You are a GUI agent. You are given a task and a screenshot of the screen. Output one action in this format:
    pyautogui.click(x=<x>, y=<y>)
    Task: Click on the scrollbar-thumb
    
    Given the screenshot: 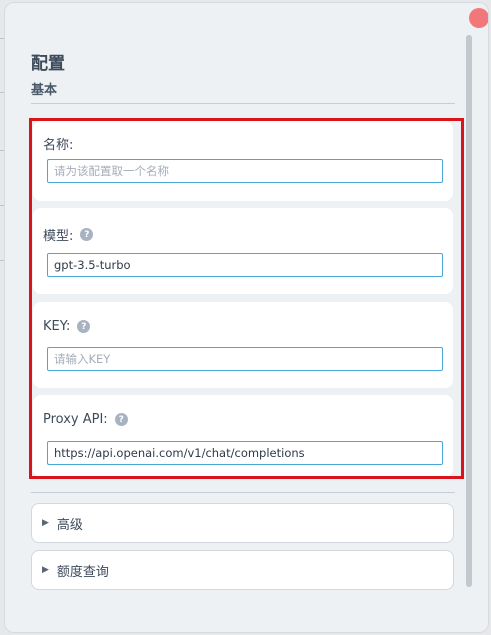 What is the action you would take?
    pyautogui.click(x=469, y=311)
    